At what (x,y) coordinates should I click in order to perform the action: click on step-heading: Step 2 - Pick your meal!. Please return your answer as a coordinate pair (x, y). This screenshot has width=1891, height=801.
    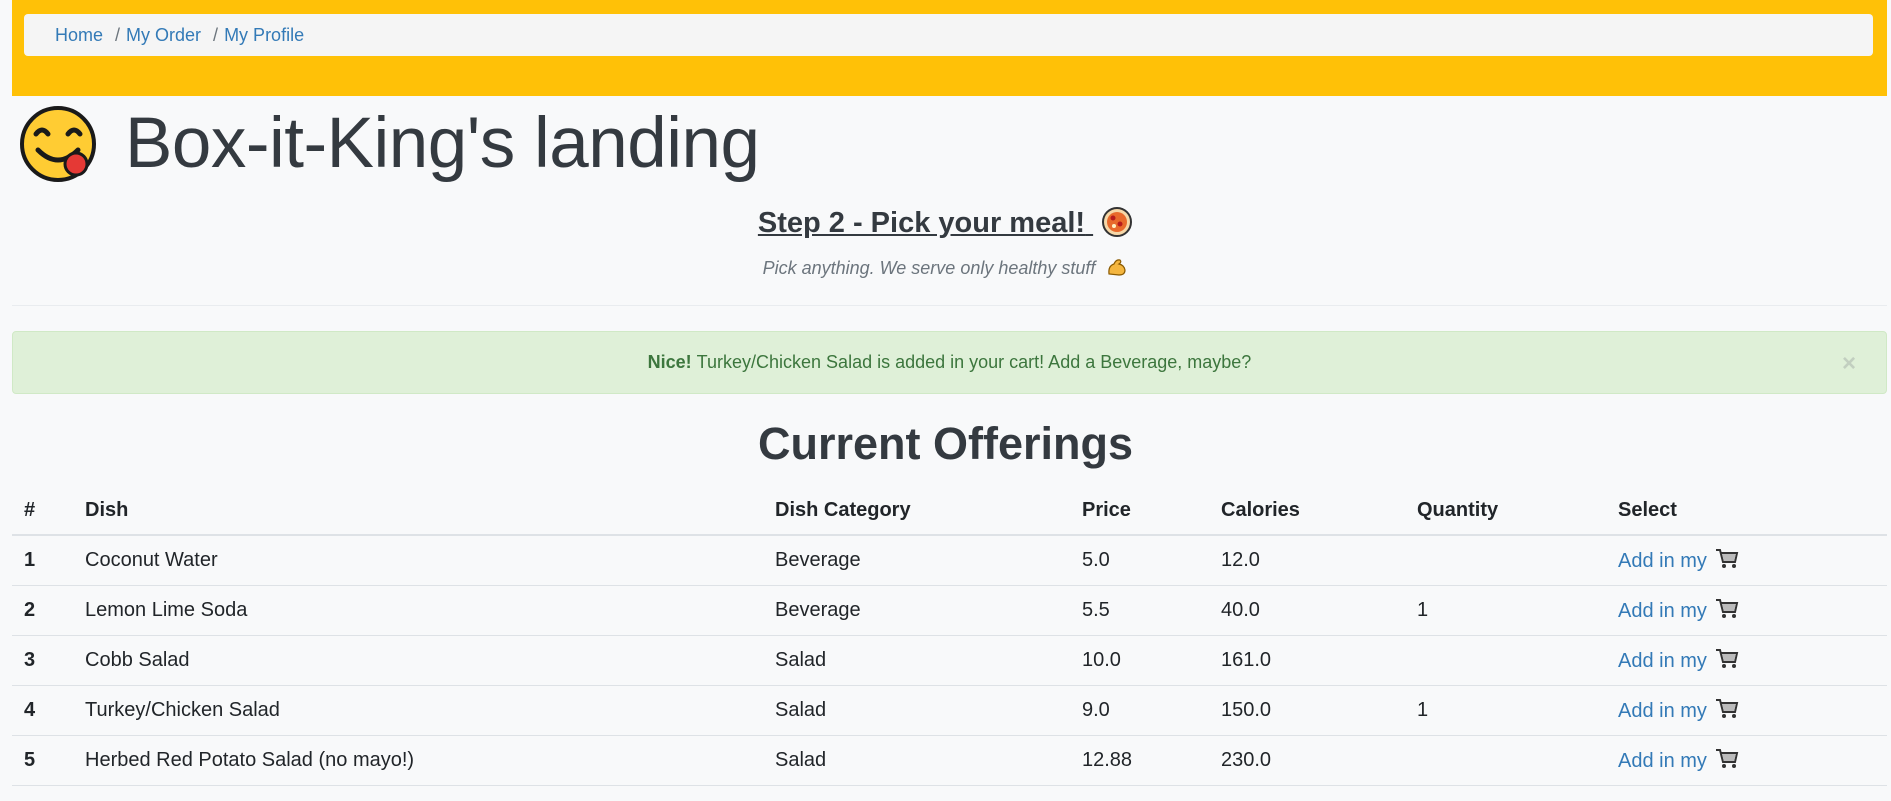
    Looking at the image, I should click on (945, 223).